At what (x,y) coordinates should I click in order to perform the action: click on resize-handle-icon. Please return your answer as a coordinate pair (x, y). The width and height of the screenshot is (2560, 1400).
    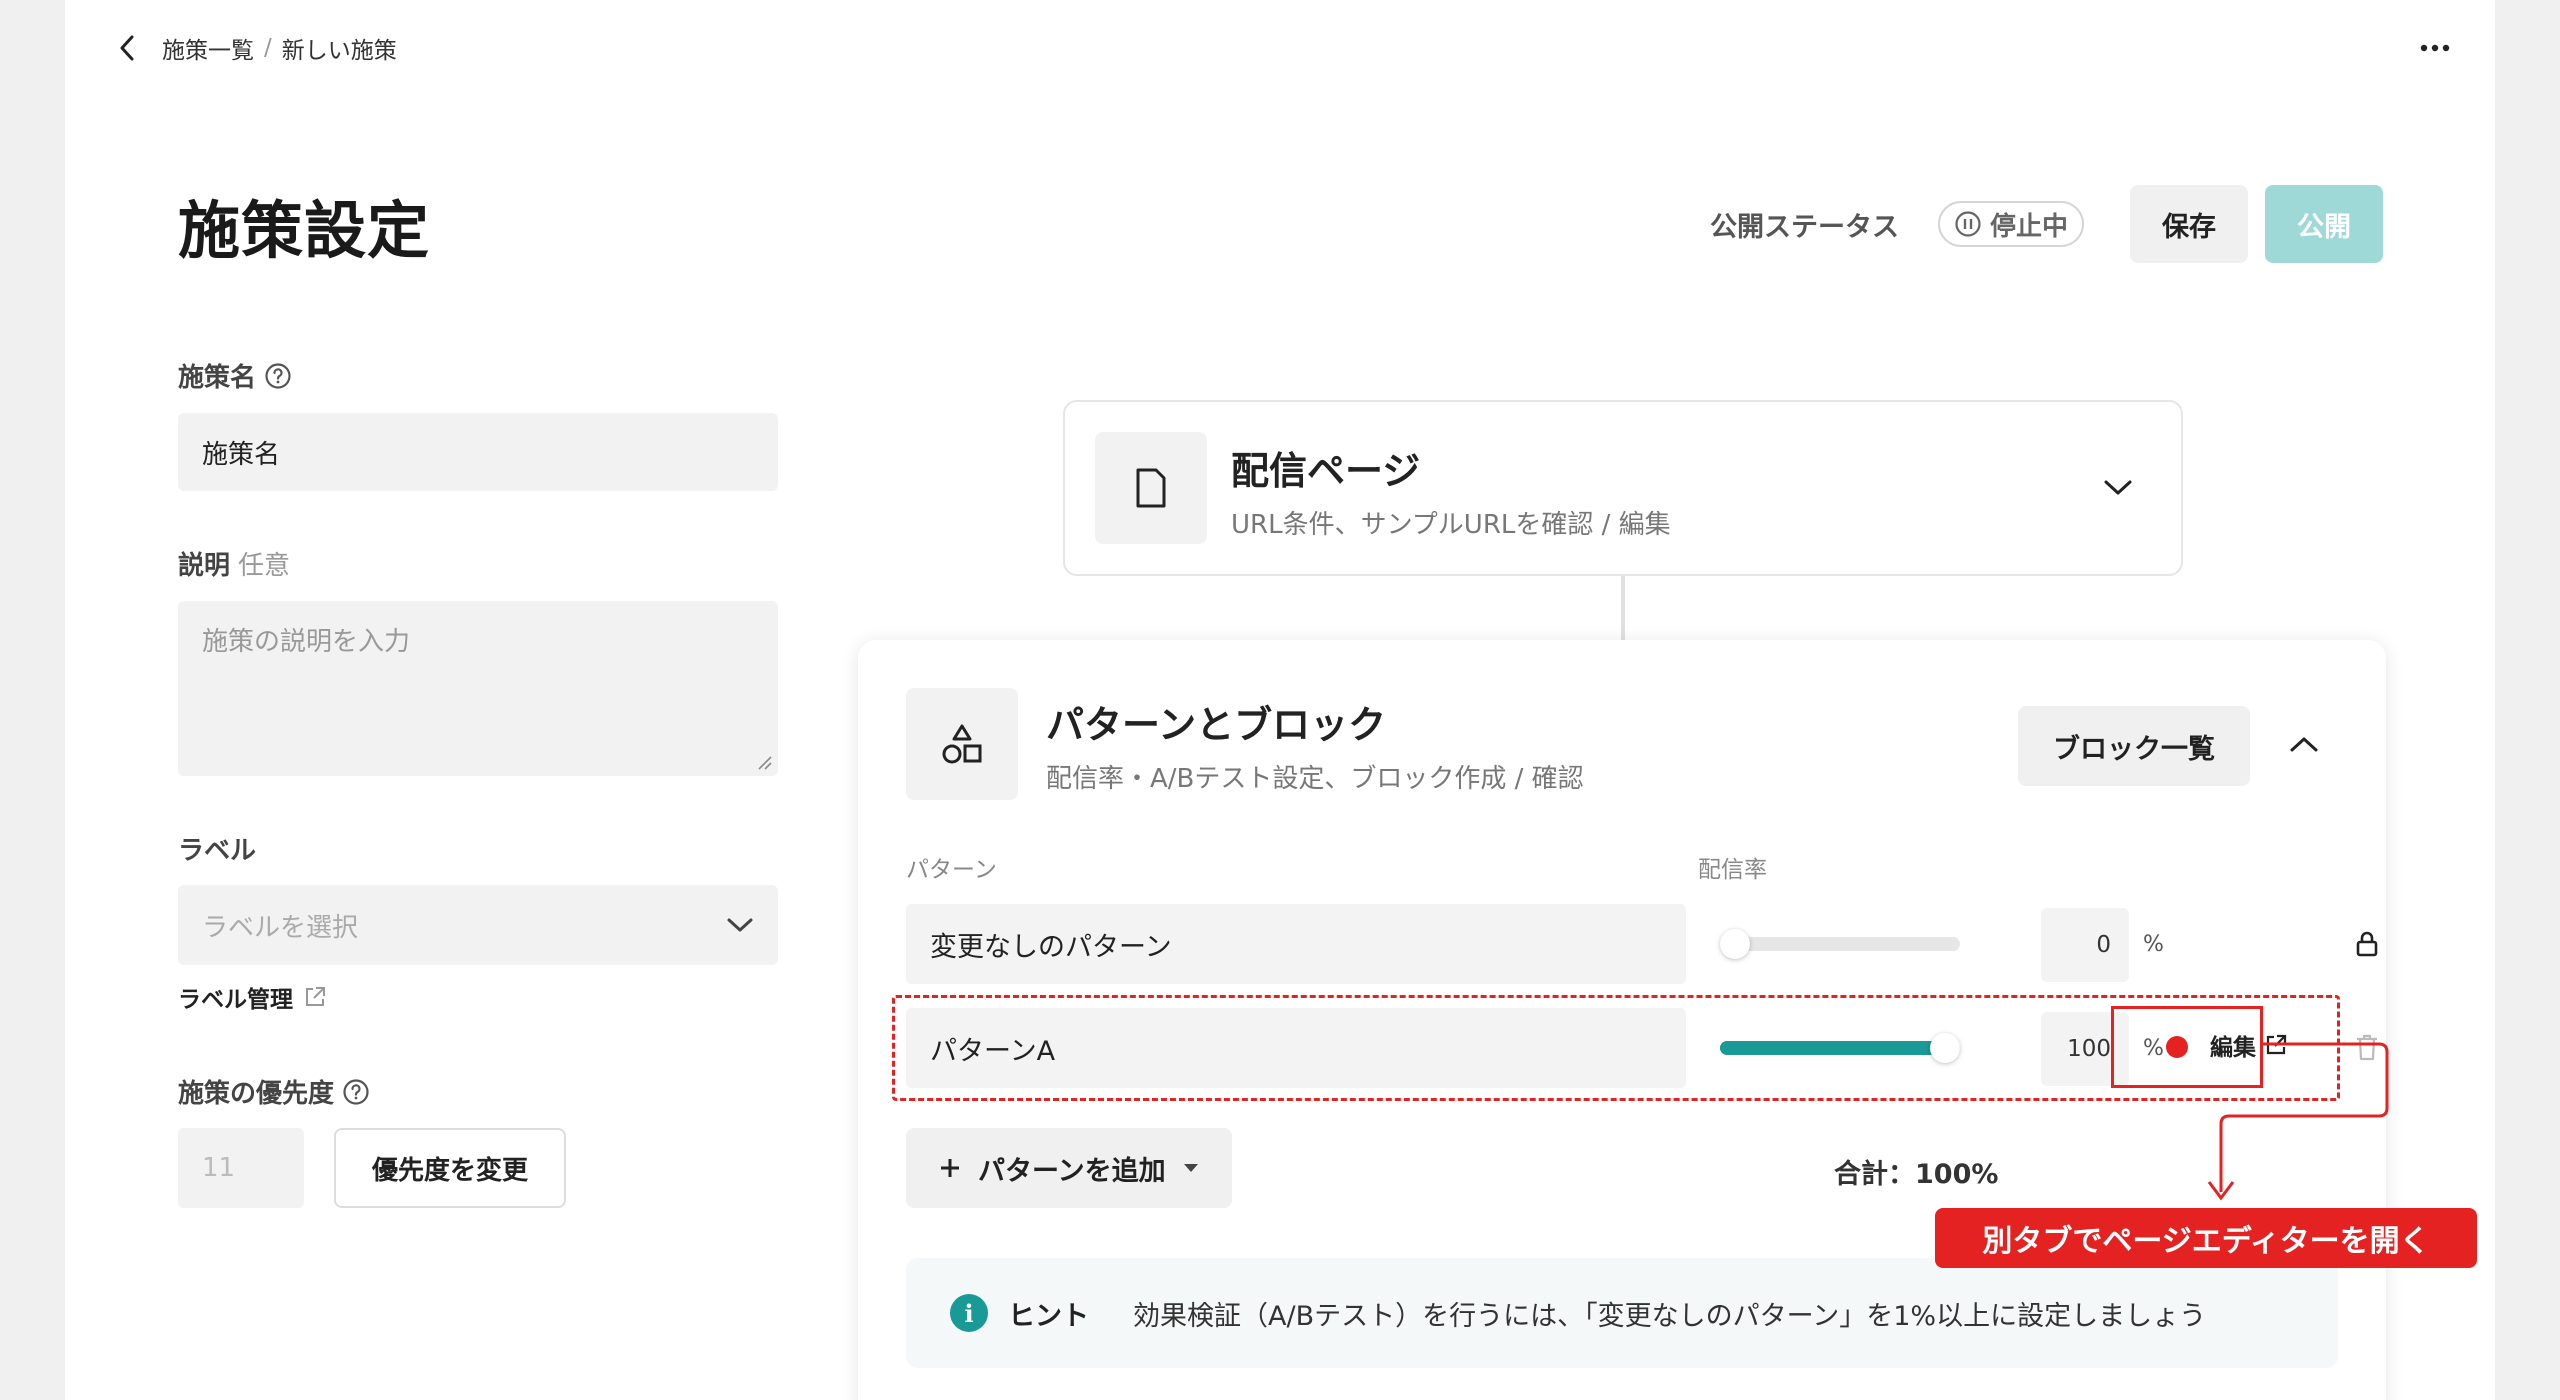
    Looking at the image, I should click on (764, 762).